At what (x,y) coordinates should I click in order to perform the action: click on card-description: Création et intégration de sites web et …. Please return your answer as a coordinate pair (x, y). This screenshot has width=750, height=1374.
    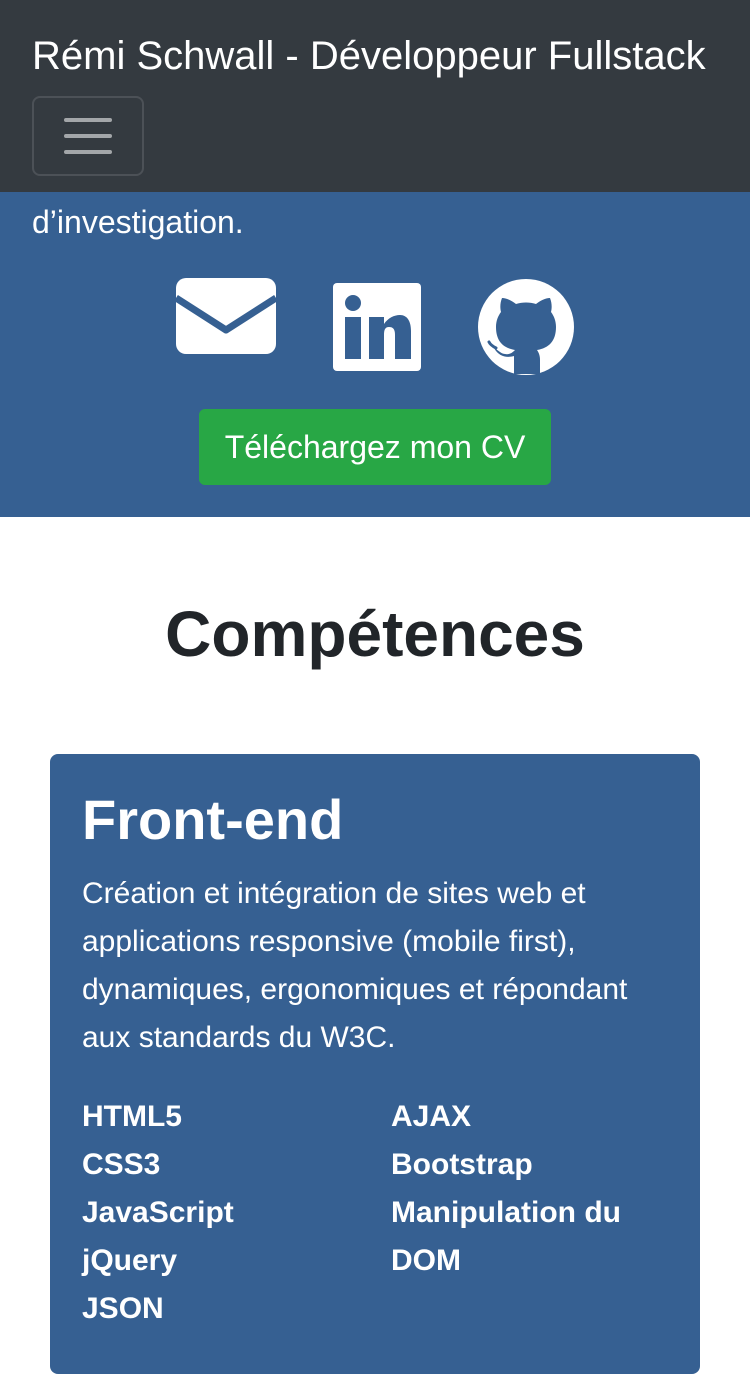
    Looking at the image, I should click on (355, 965).